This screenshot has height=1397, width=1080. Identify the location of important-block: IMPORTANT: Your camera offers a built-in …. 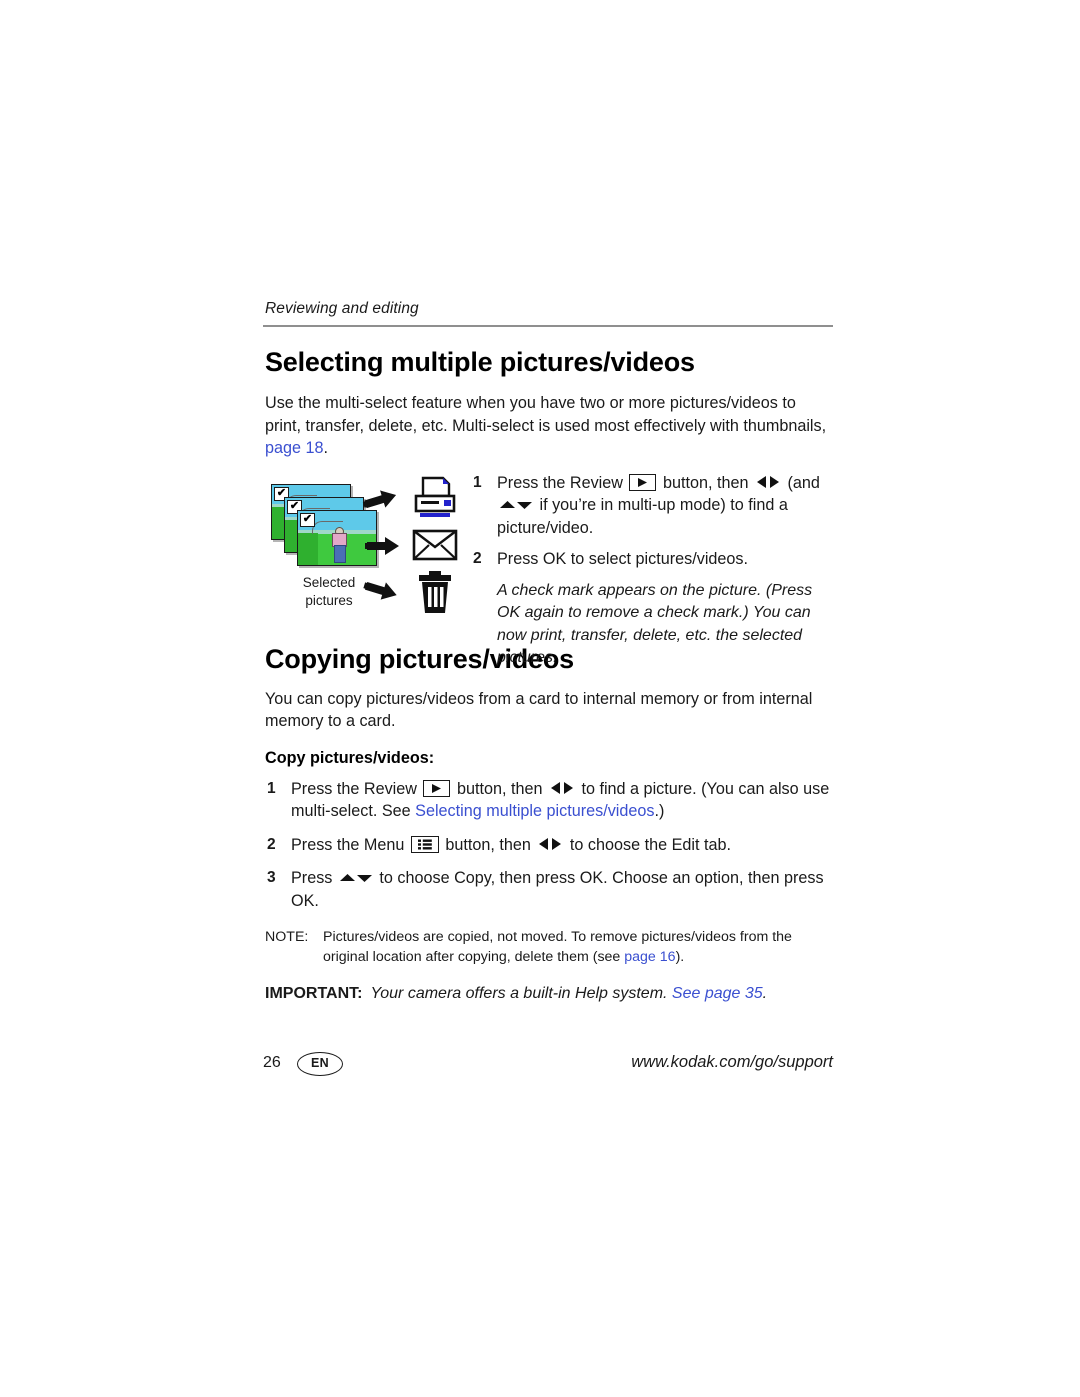
(549, 994).